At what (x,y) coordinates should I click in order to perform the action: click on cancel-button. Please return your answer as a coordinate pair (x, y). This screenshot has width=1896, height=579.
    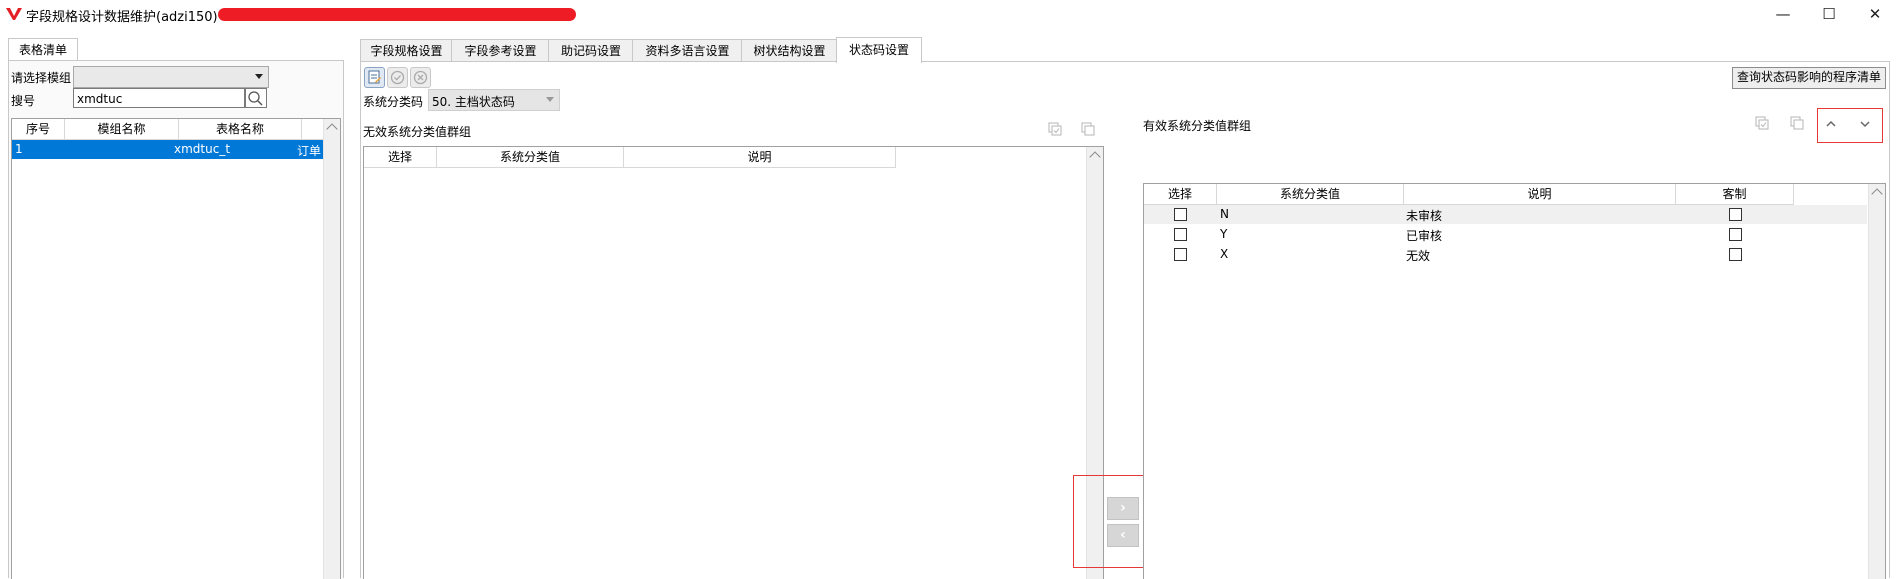
    Looking at the image, I should click on (420, 77).